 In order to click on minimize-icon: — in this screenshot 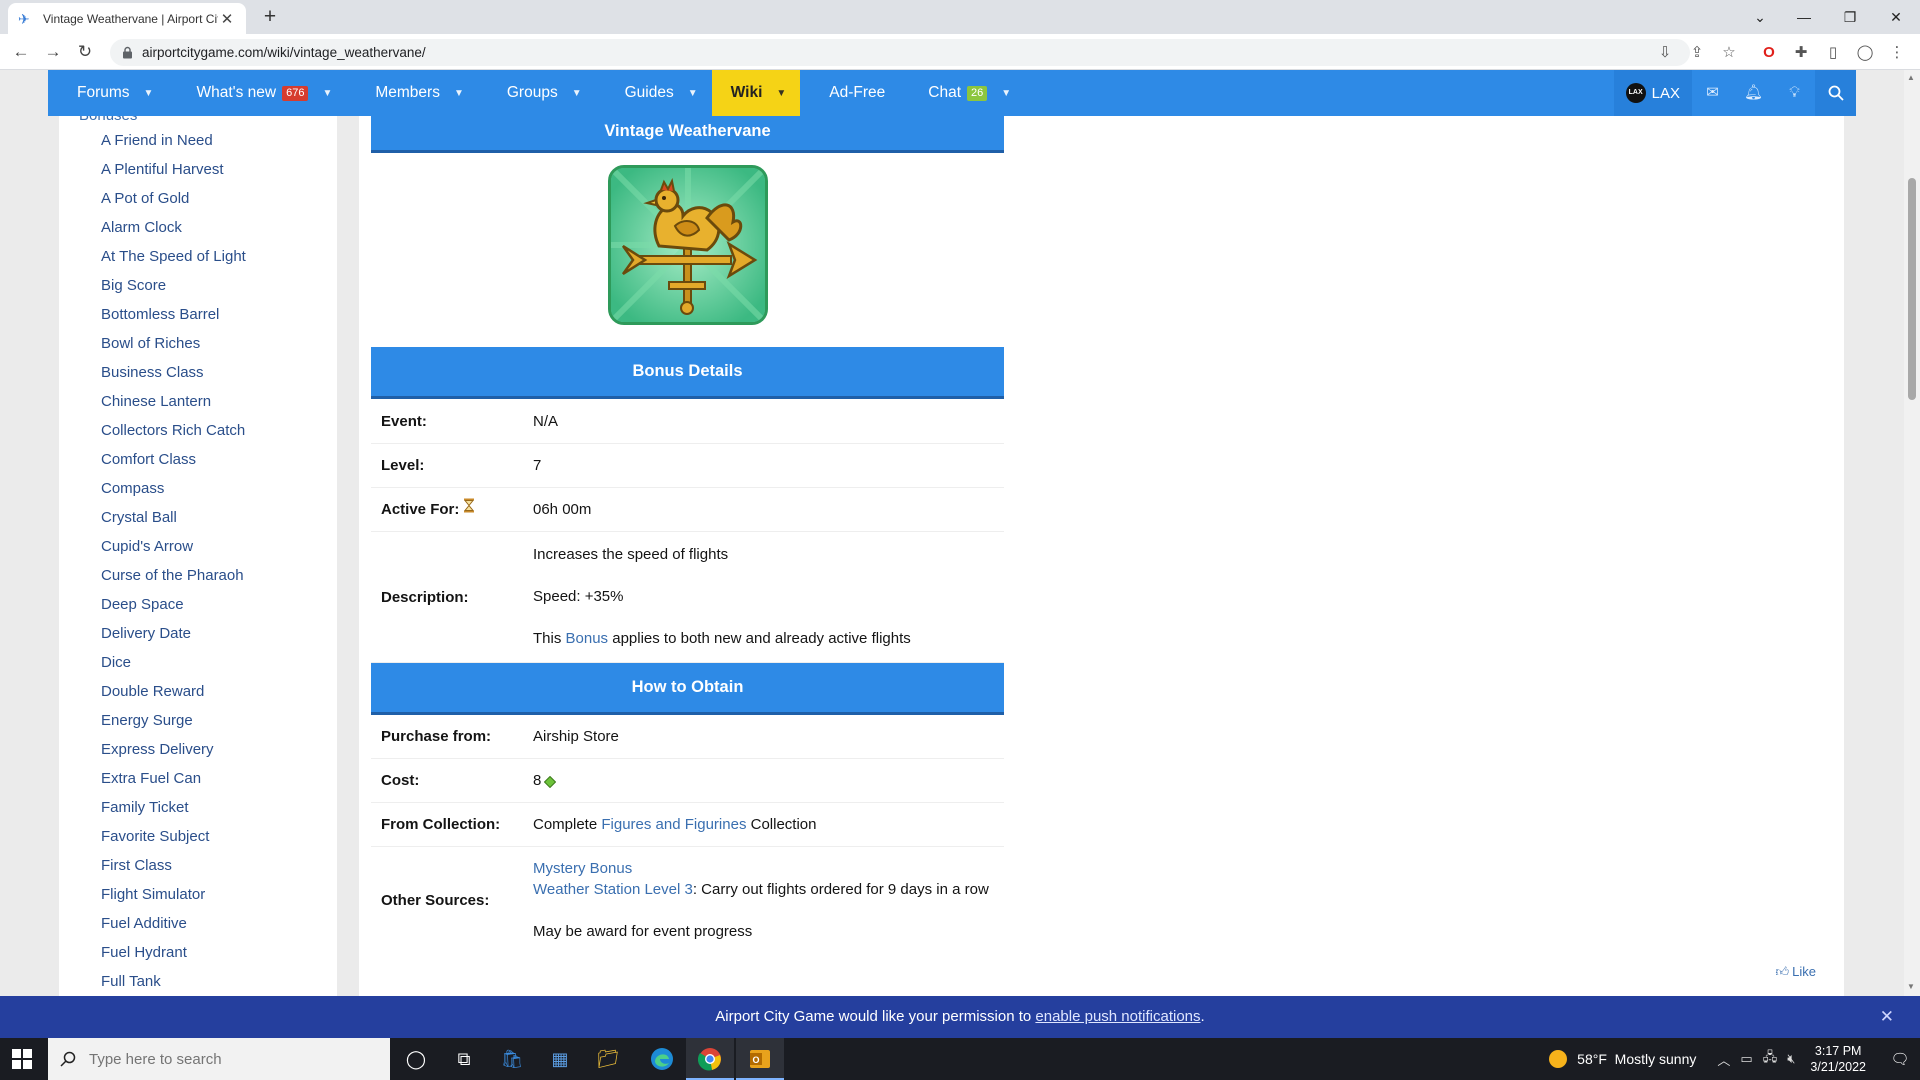, I will do `click(1804, 17)`.